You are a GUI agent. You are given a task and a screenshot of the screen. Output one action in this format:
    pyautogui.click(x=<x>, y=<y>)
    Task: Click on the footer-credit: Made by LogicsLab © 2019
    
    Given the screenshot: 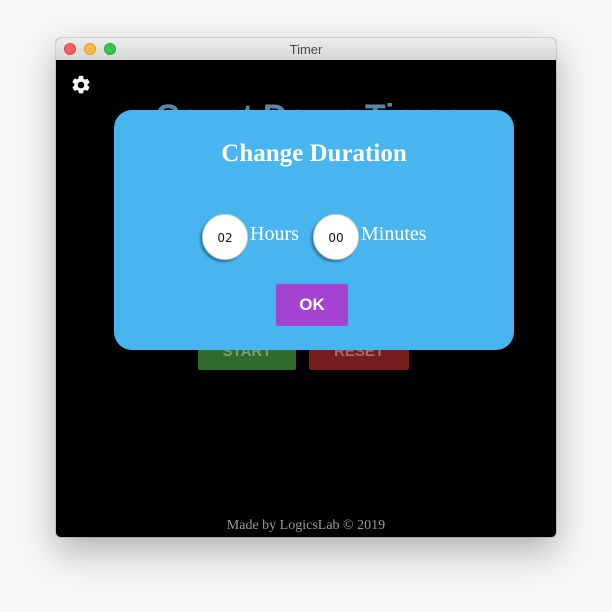 What is the action you would take?
    pyautogui.click(x=306, y=525)
    